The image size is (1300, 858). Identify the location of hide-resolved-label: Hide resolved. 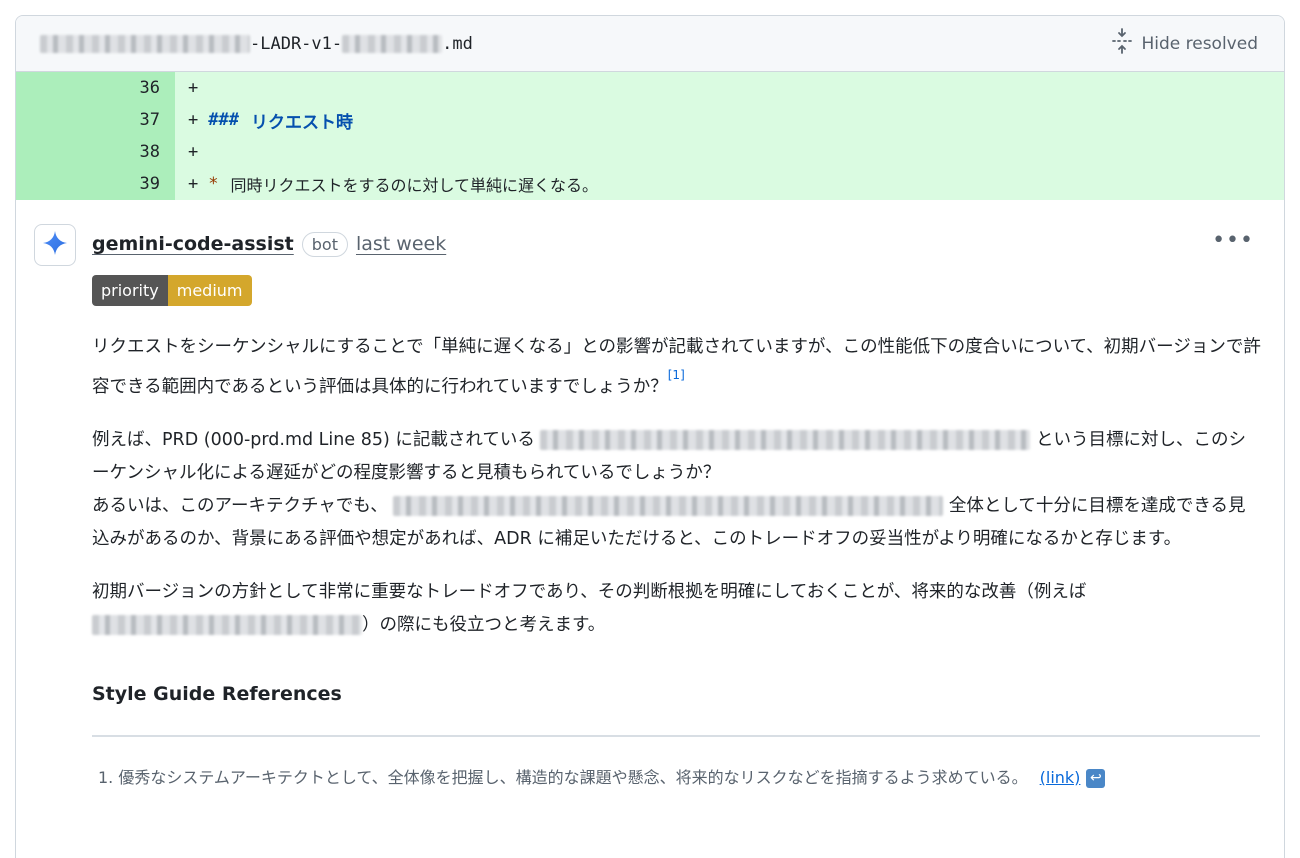
(1199, 43).